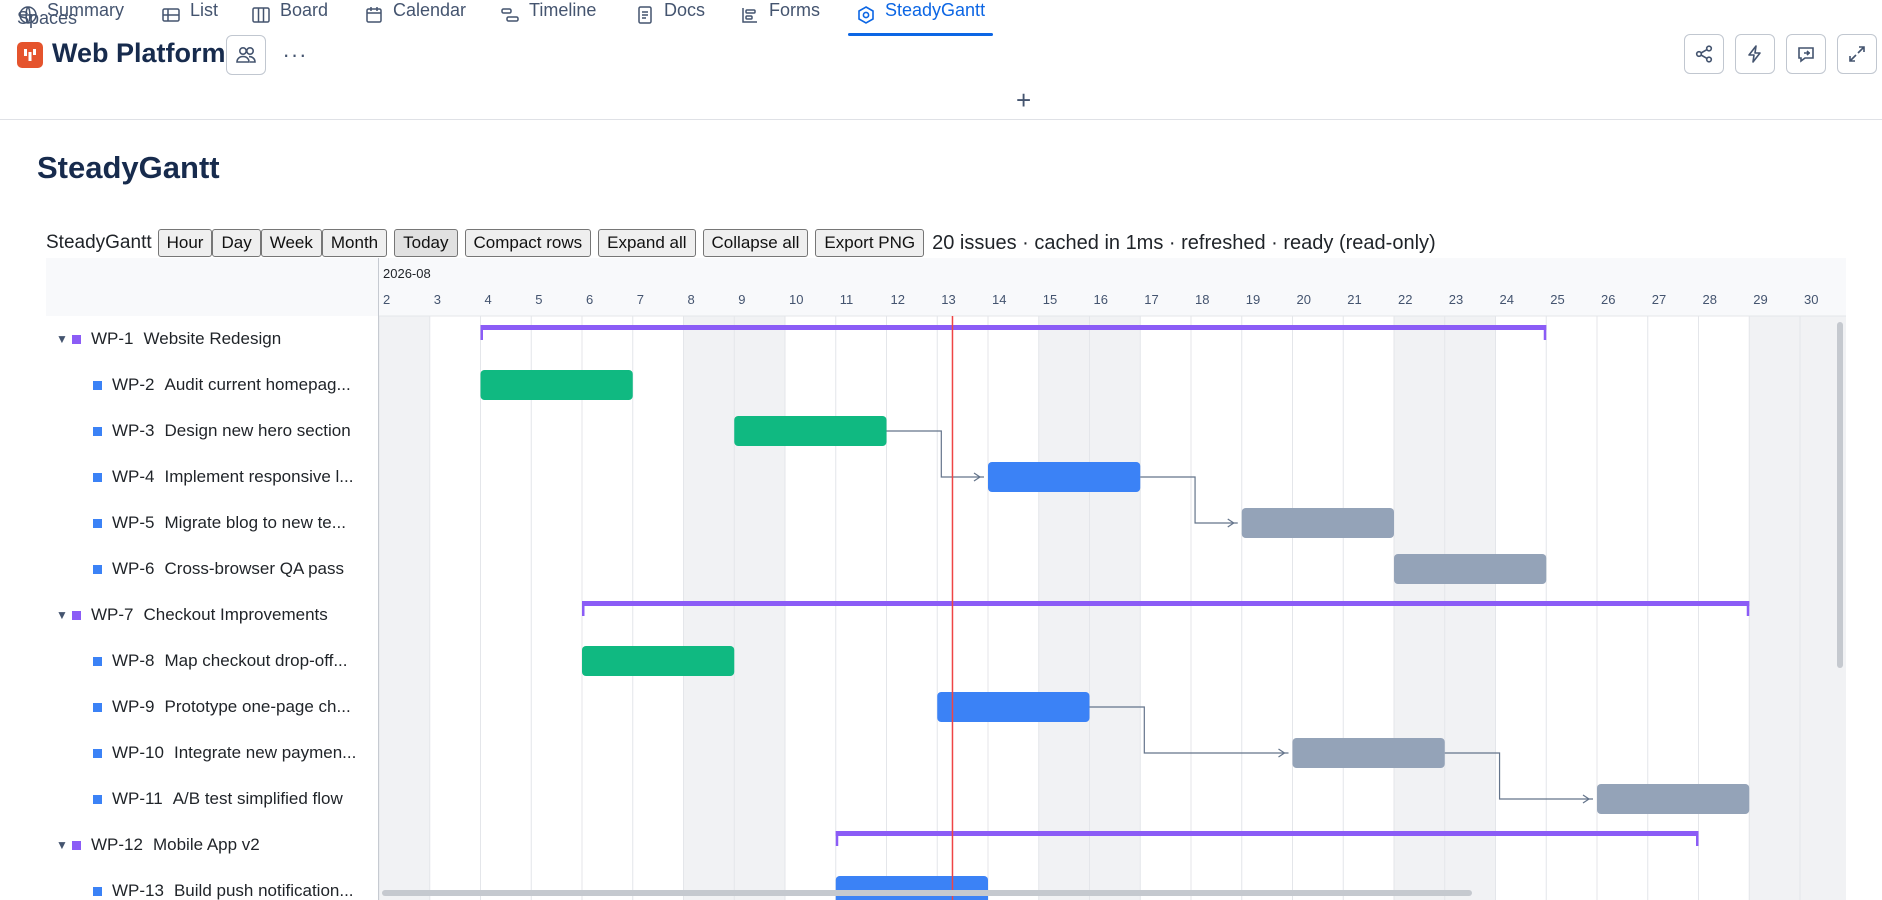  I want to click on add-tab-button: +, so click(1023, 100).